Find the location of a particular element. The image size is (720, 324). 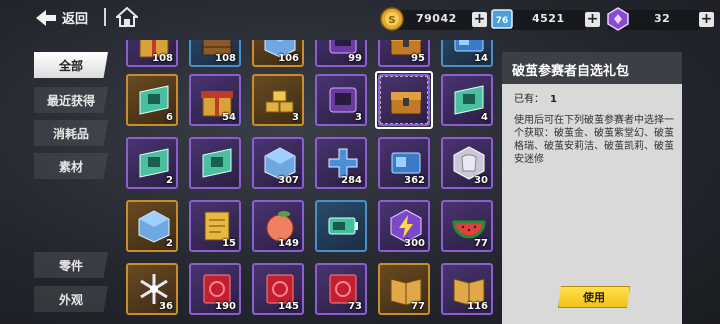

item-quantity: 6 is located at coordinates (169, 117).